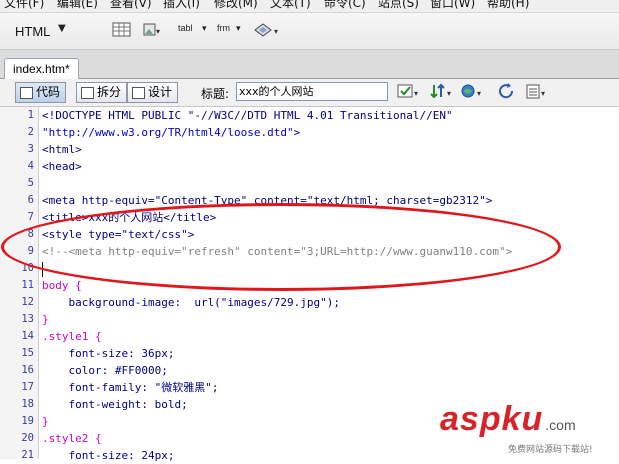  What do you see at coordinates (27, 438) in the screenshot?
I see `line-number: 20` at bounding box center [27, 438].